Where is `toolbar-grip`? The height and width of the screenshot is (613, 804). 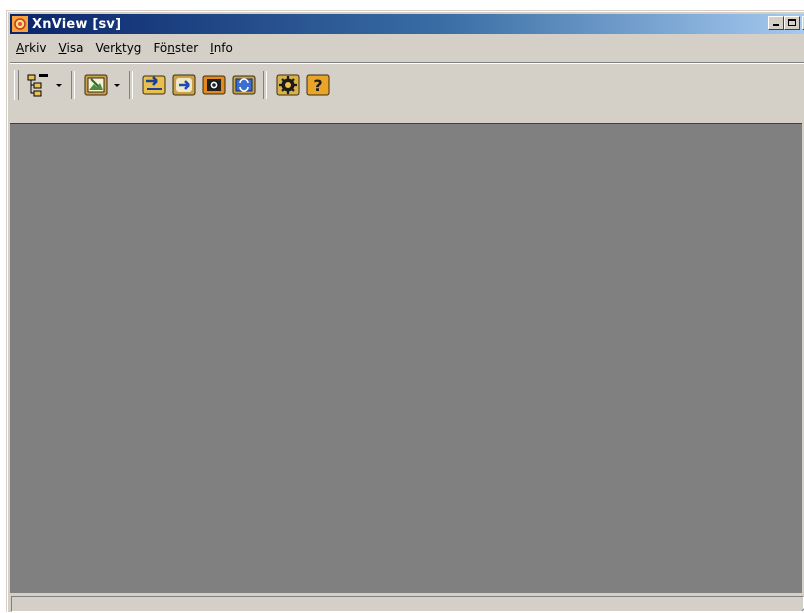 toolbar-grip is located at coordinates (16, 85).